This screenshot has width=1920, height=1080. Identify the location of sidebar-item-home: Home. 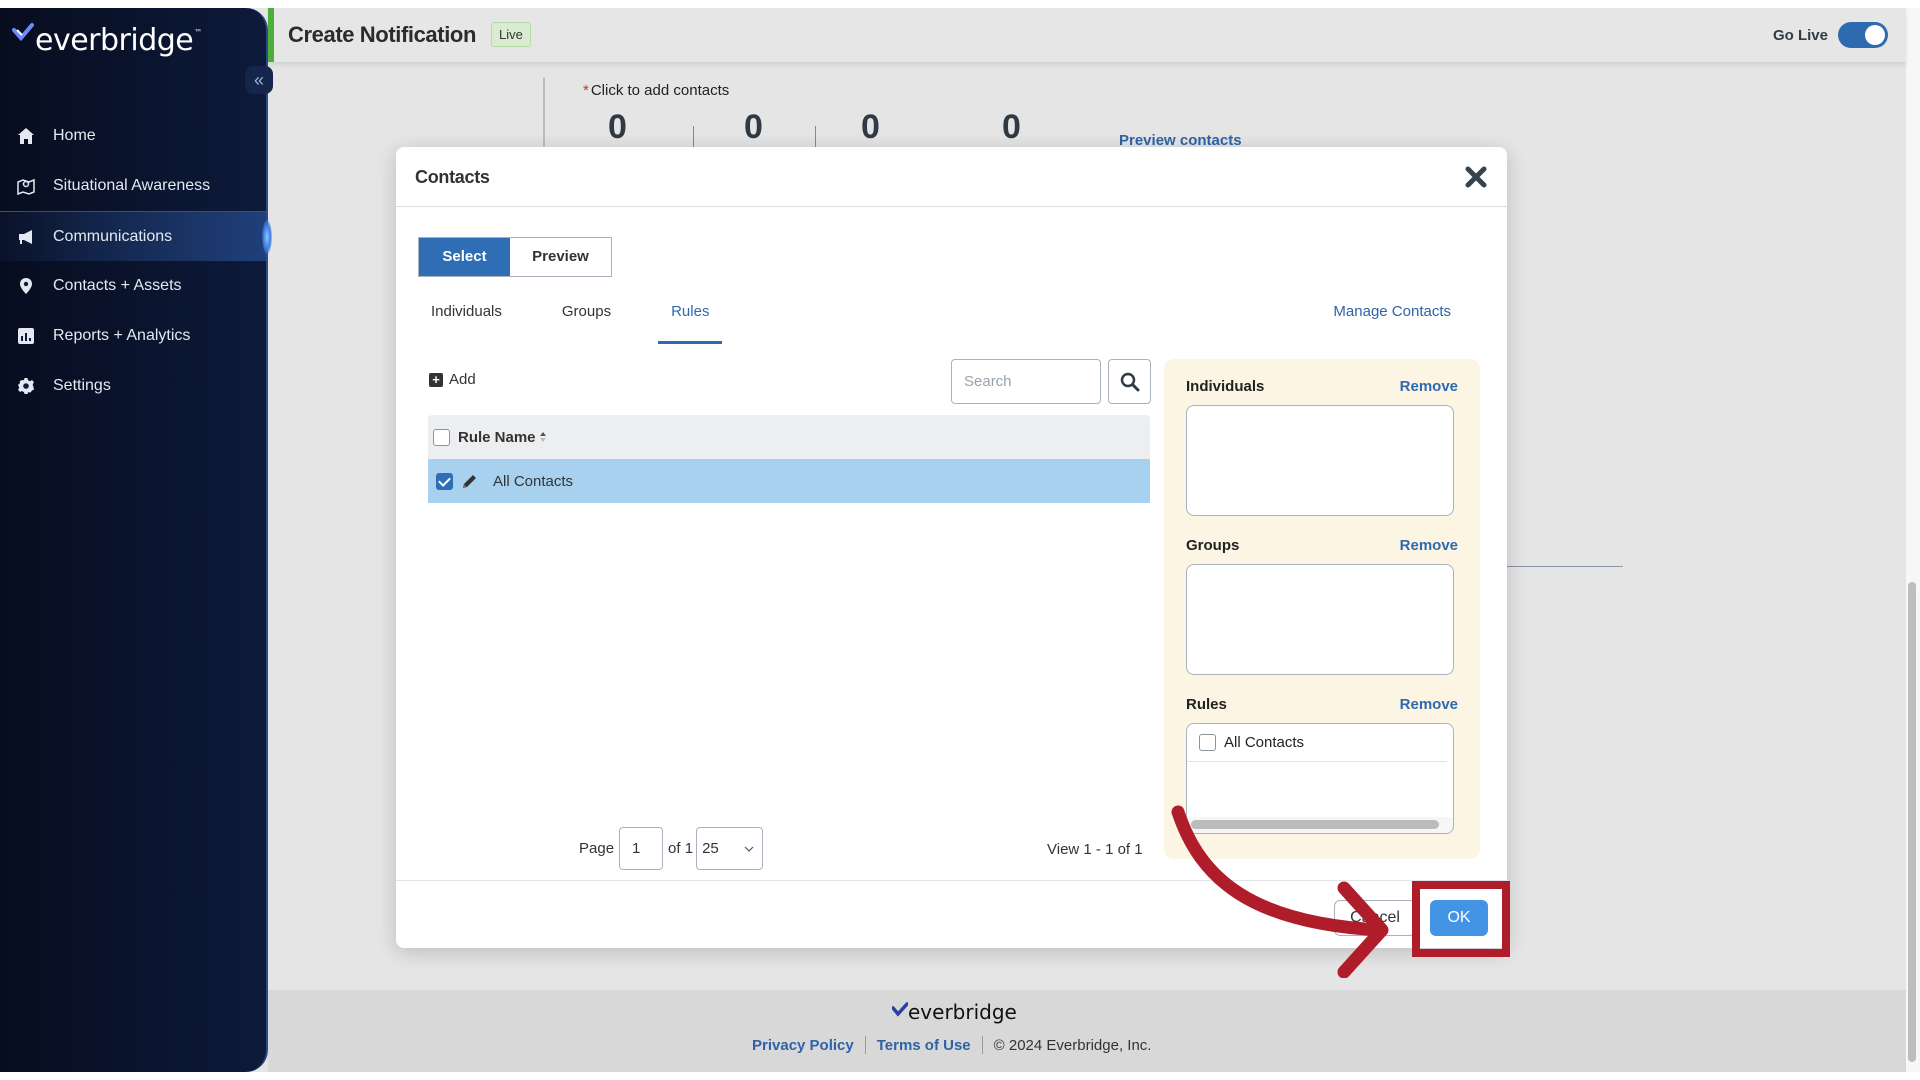
(134, 136).